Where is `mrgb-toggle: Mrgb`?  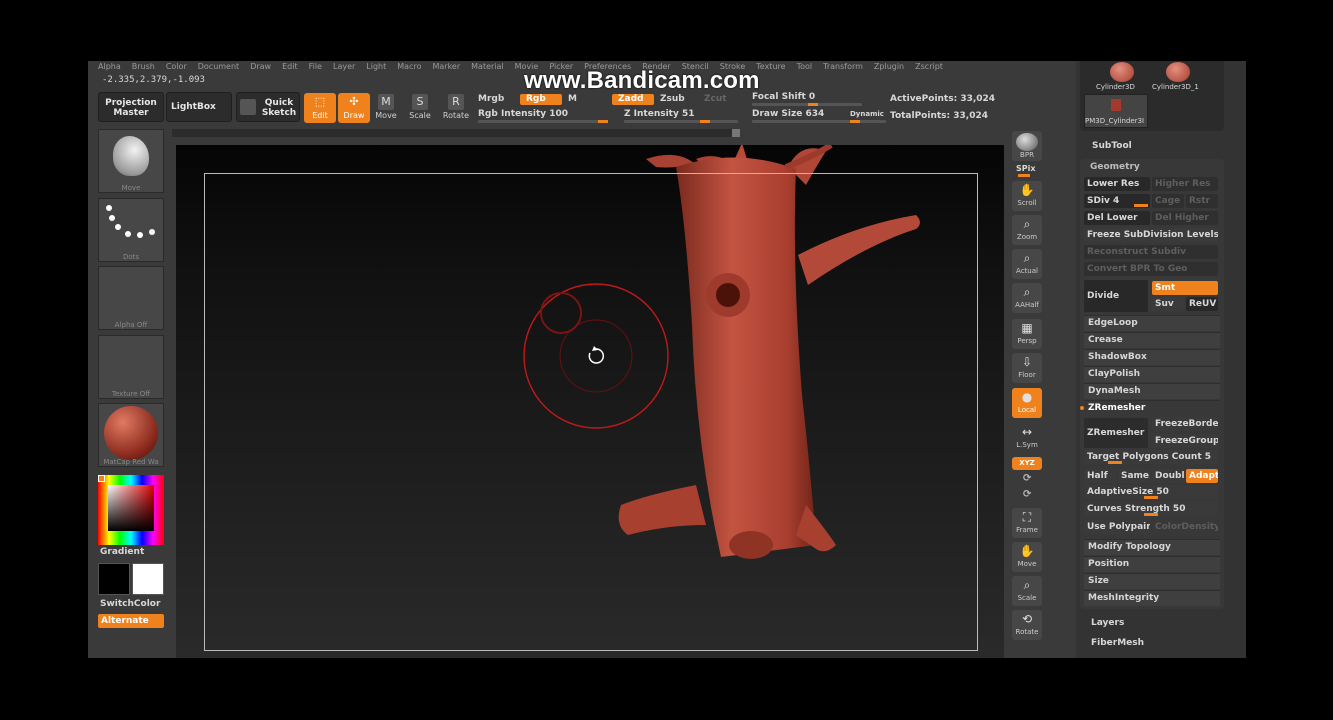 mrgb-toggle: Mrgb is located at coordinates (491, 99).